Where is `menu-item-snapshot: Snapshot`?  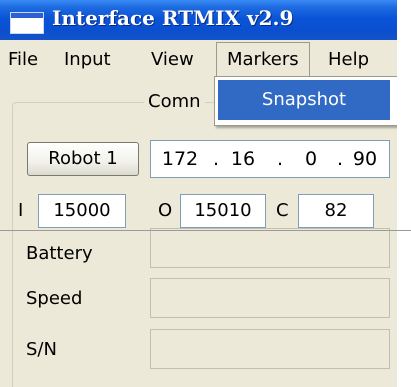
menu-item-snapshot: Snapshot is located at coordinates (304, 100).